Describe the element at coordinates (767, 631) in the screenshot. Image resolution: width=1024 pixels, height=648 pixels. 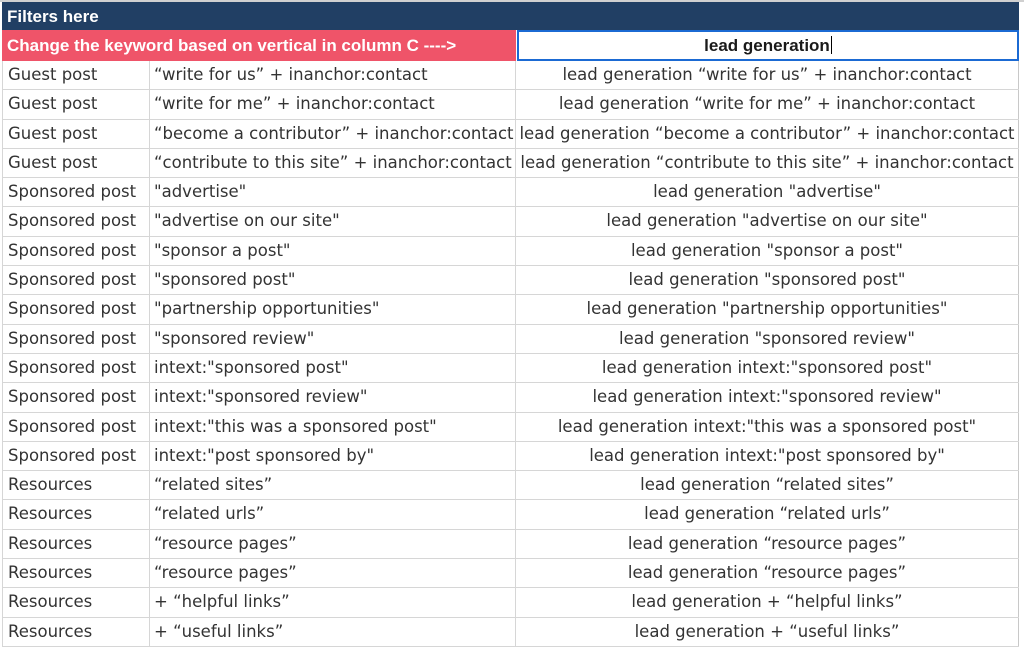
I see `query-cell: lead generation + “useful links”` at that location.